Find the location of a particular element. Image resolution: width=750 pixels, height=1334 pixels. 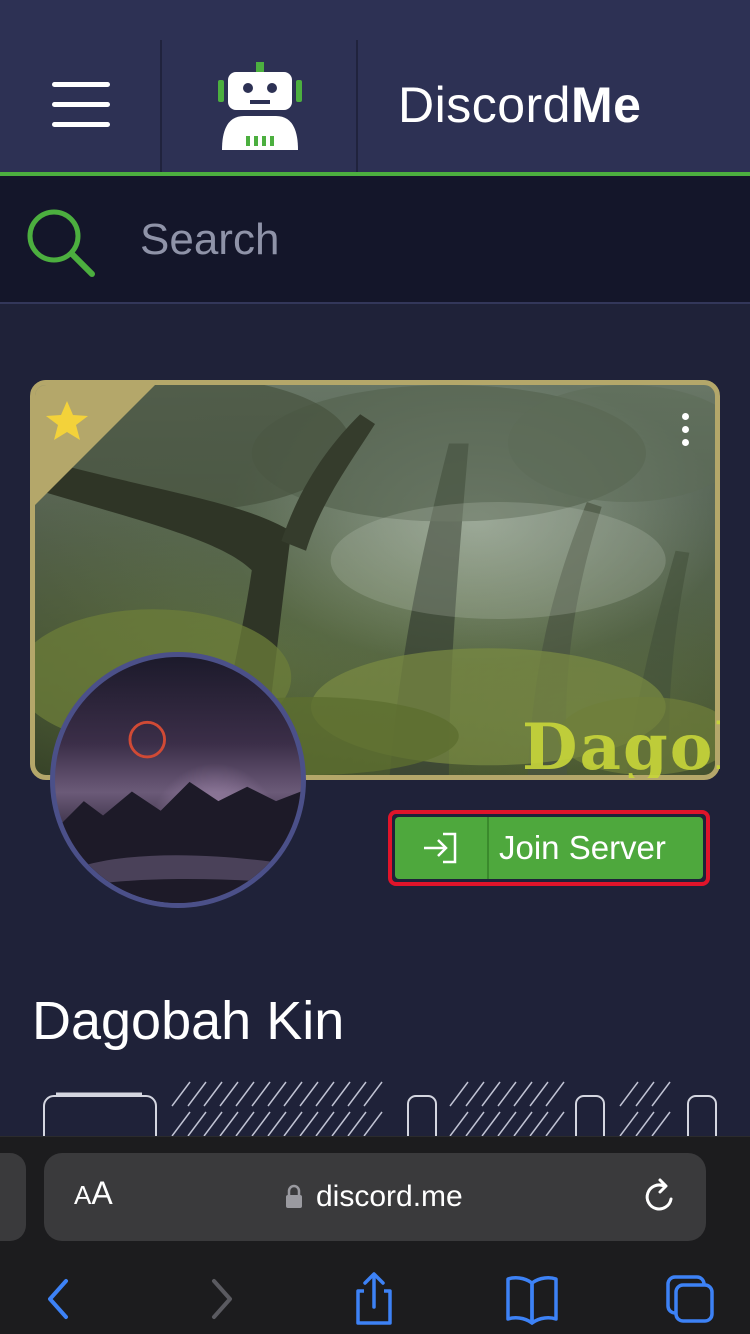

lock-icon is located at coordinates (294, 1196).